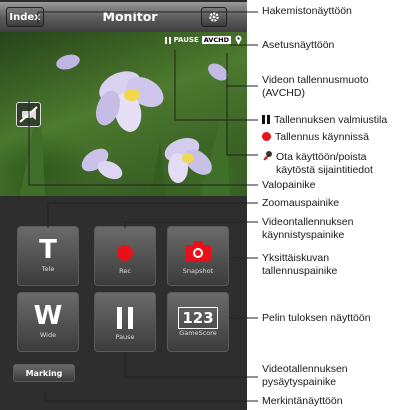 This screenshot has width=409, height=410. I want to click on pause-icon, so click(125, 318).